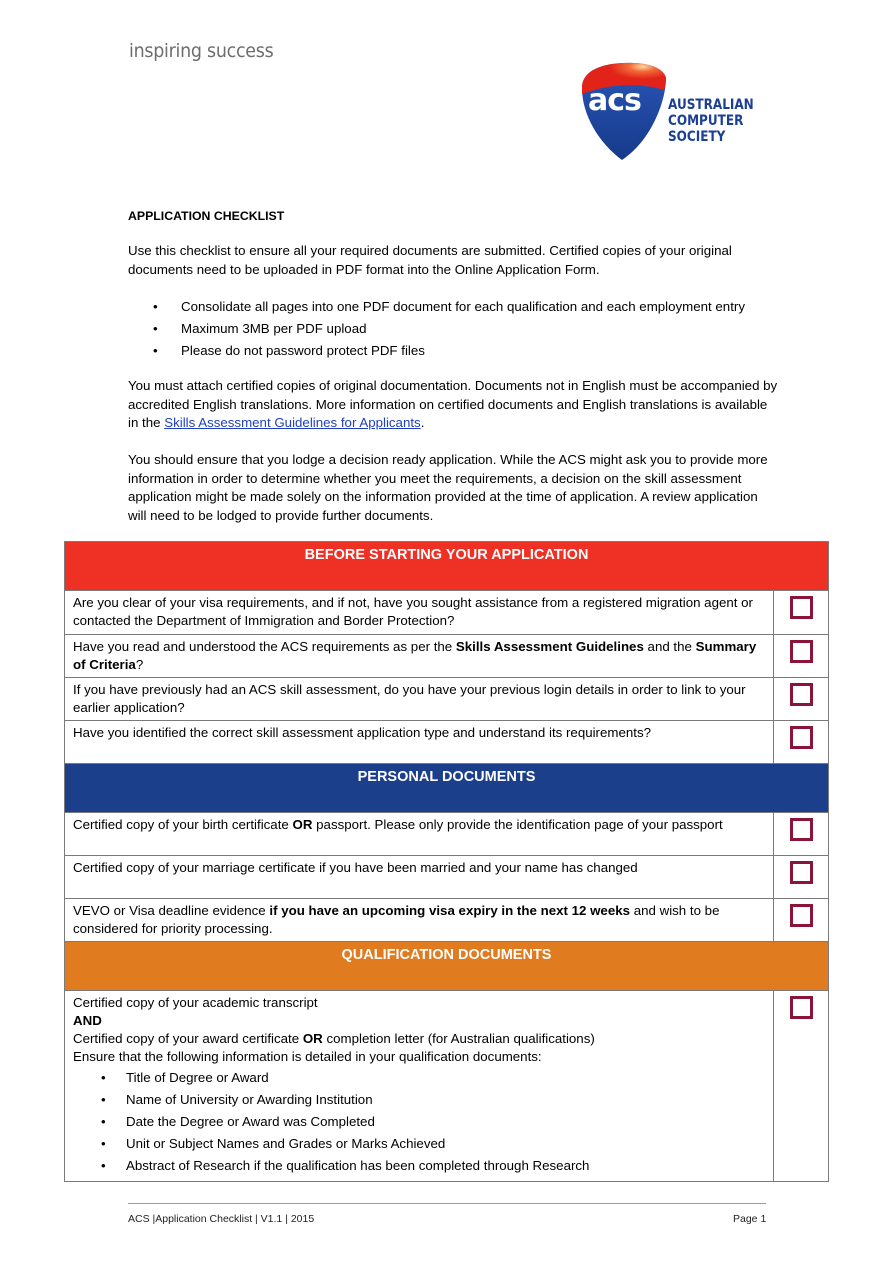 The width and height of the screenshot is (892, 1263). Describe the element at coordinates (697, 137) in the screenshot. I see `logo-line: SOCIETY` at that location.